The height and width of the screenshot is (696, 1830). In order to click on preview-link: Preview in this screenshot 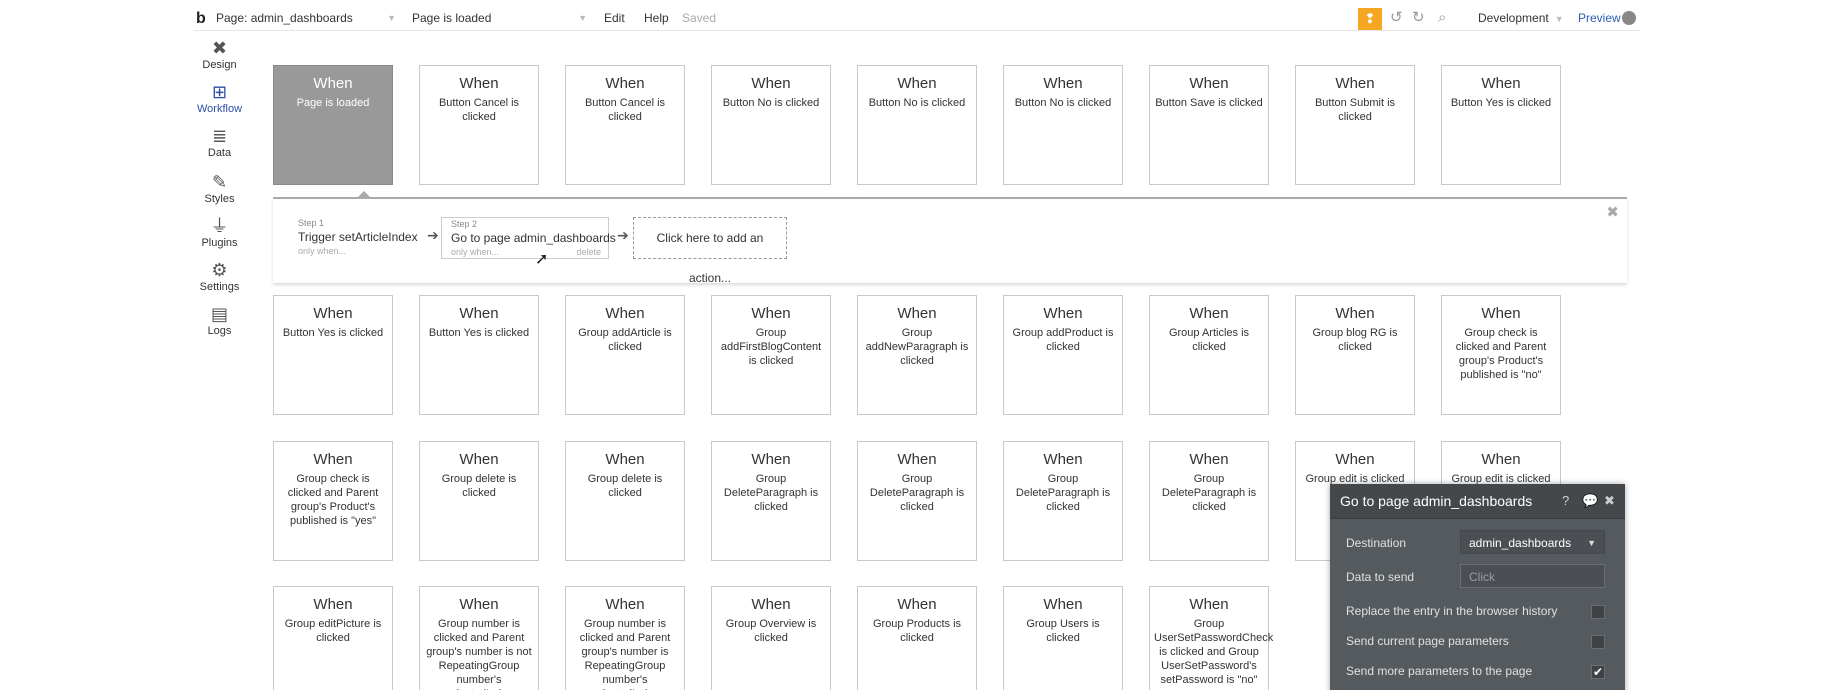, I will do `click(1599, 18)`.